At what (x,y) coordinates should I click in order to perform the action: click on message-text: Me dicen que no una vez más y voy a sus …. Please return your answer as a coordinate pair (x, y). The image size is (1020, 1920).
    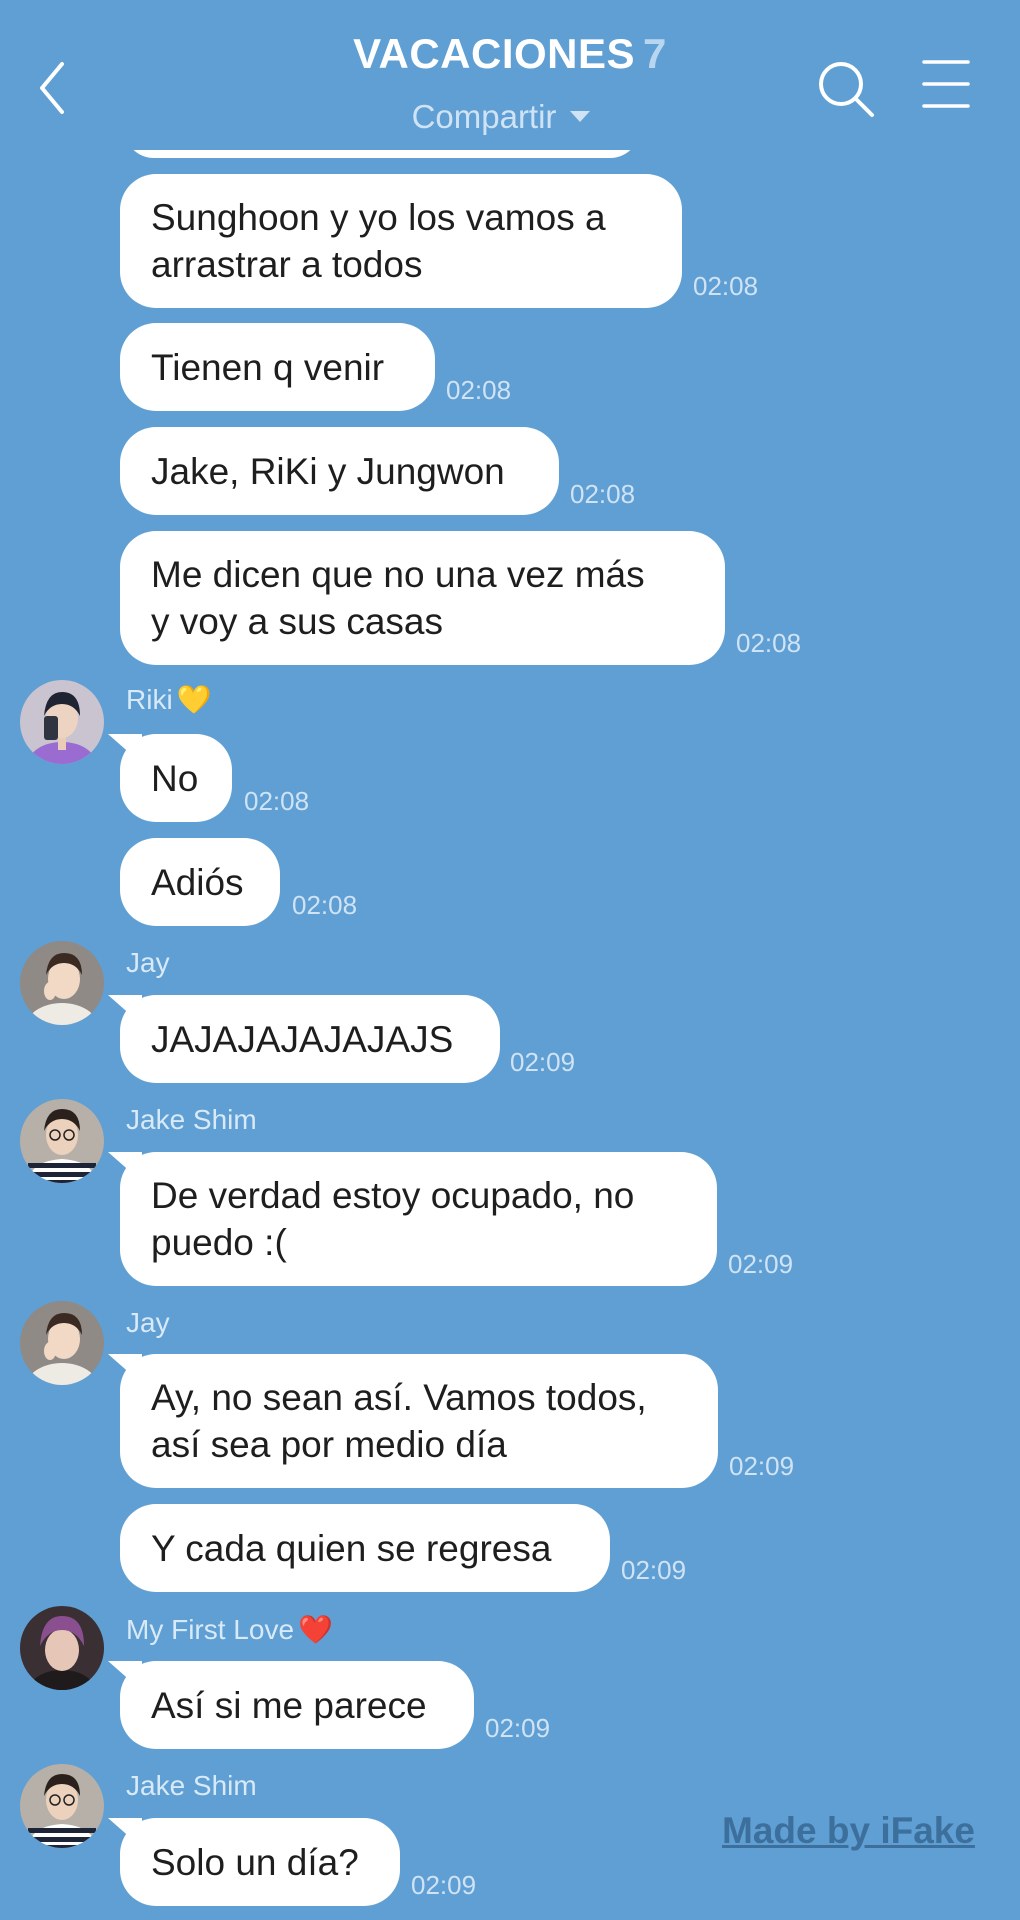
    Looking at the image, I should click on (398, 598).